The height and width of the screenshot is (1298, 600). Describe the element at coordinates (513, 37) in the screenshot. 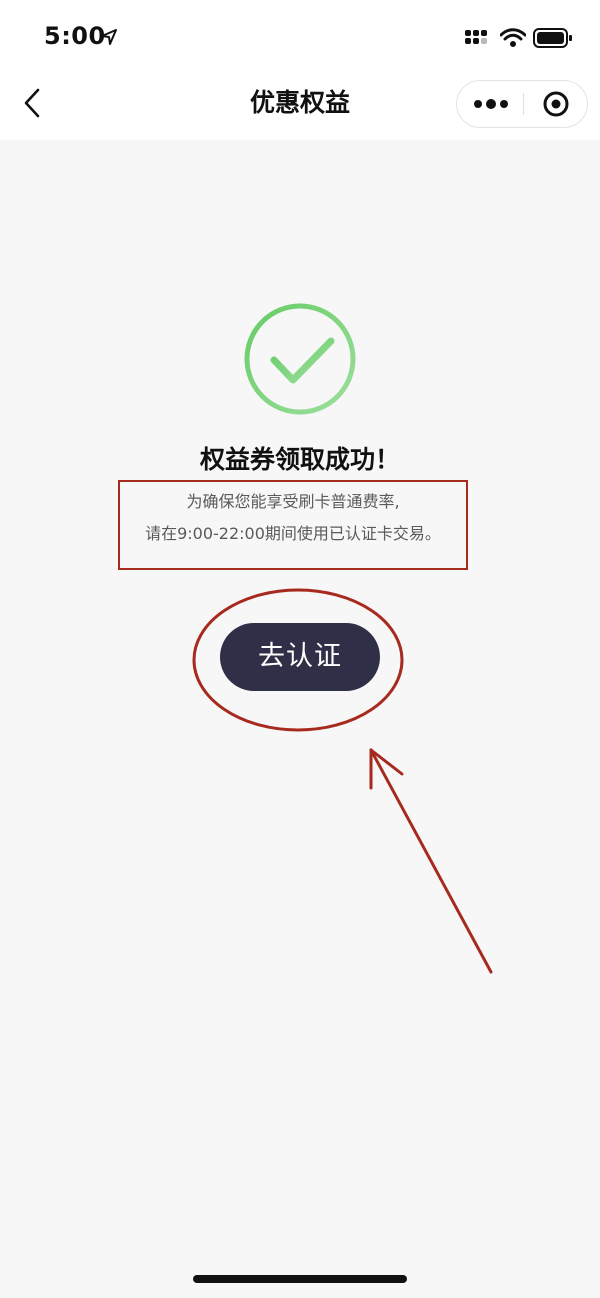

I see `wifi-icon` at that location.